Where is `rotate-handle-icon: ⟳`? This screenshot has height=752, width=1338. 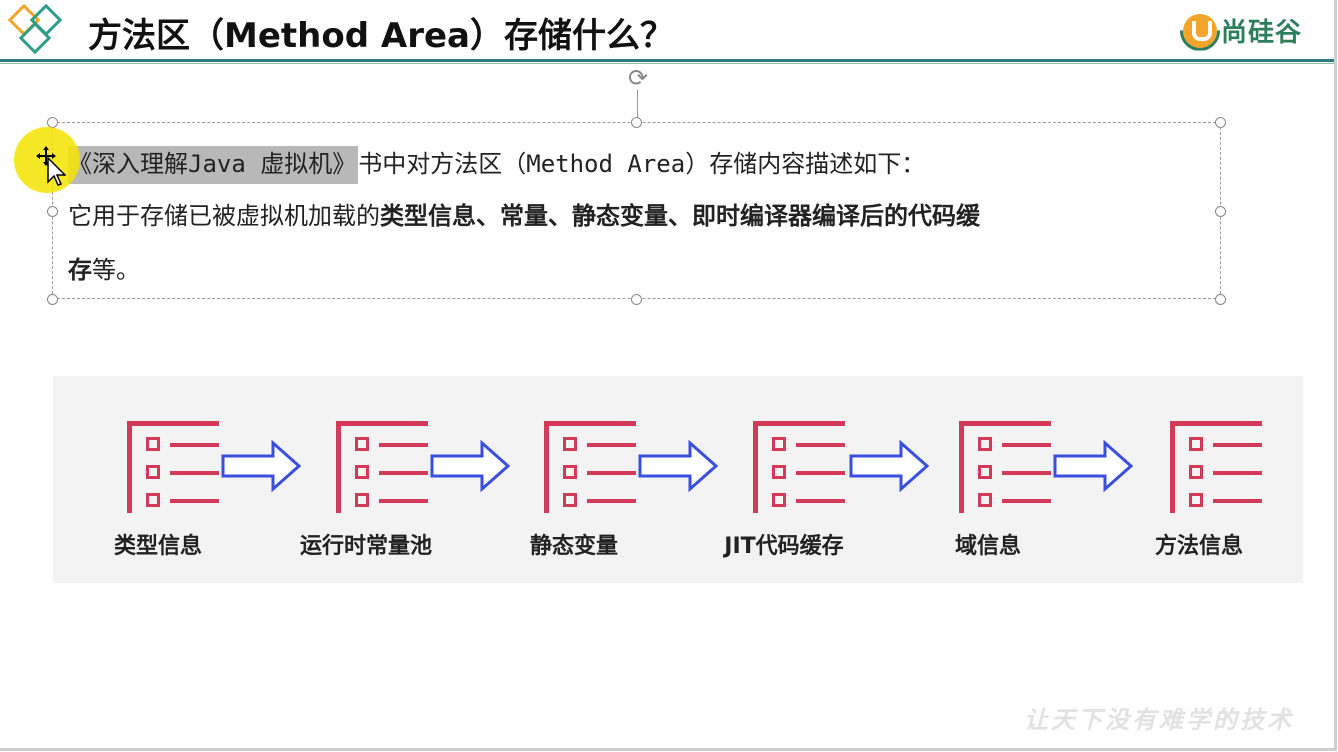 rotate-handle-icon: ⟳ is located at coordinates (638, 78).